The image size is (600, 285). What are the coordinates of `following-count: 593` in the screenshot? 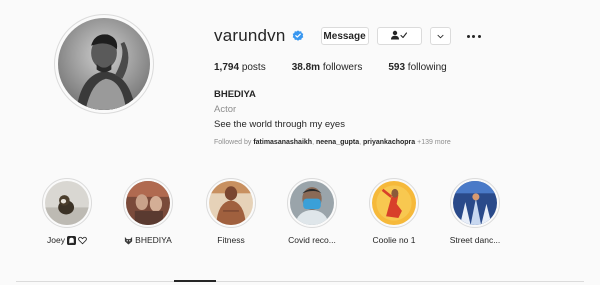 It's located at (397, 67).